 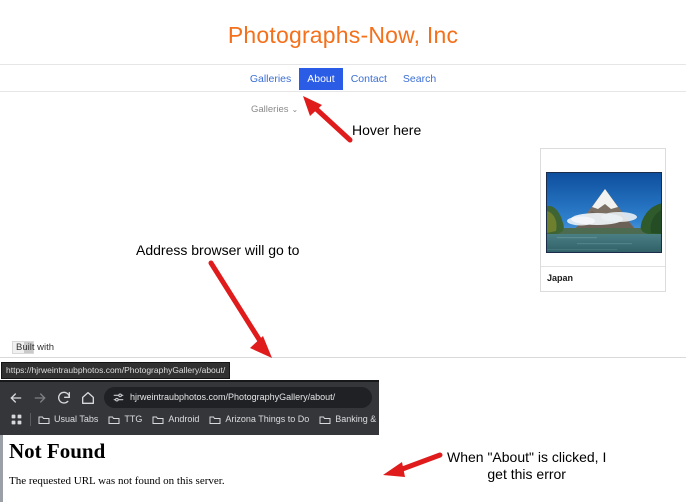 I want to click on bookmark-banking-finance: Banking & Financ, so click(x=349, y=419).